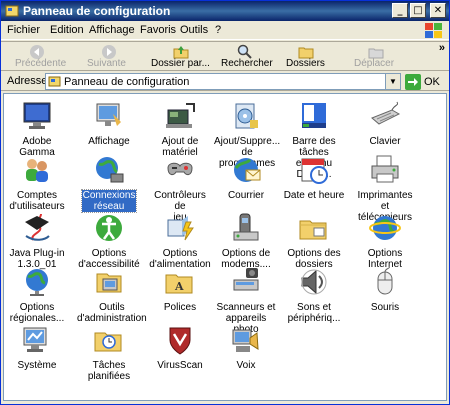 This screenshot has height=405, width=450. I want to click on control-panel-item: Voix, so click(246, 347).